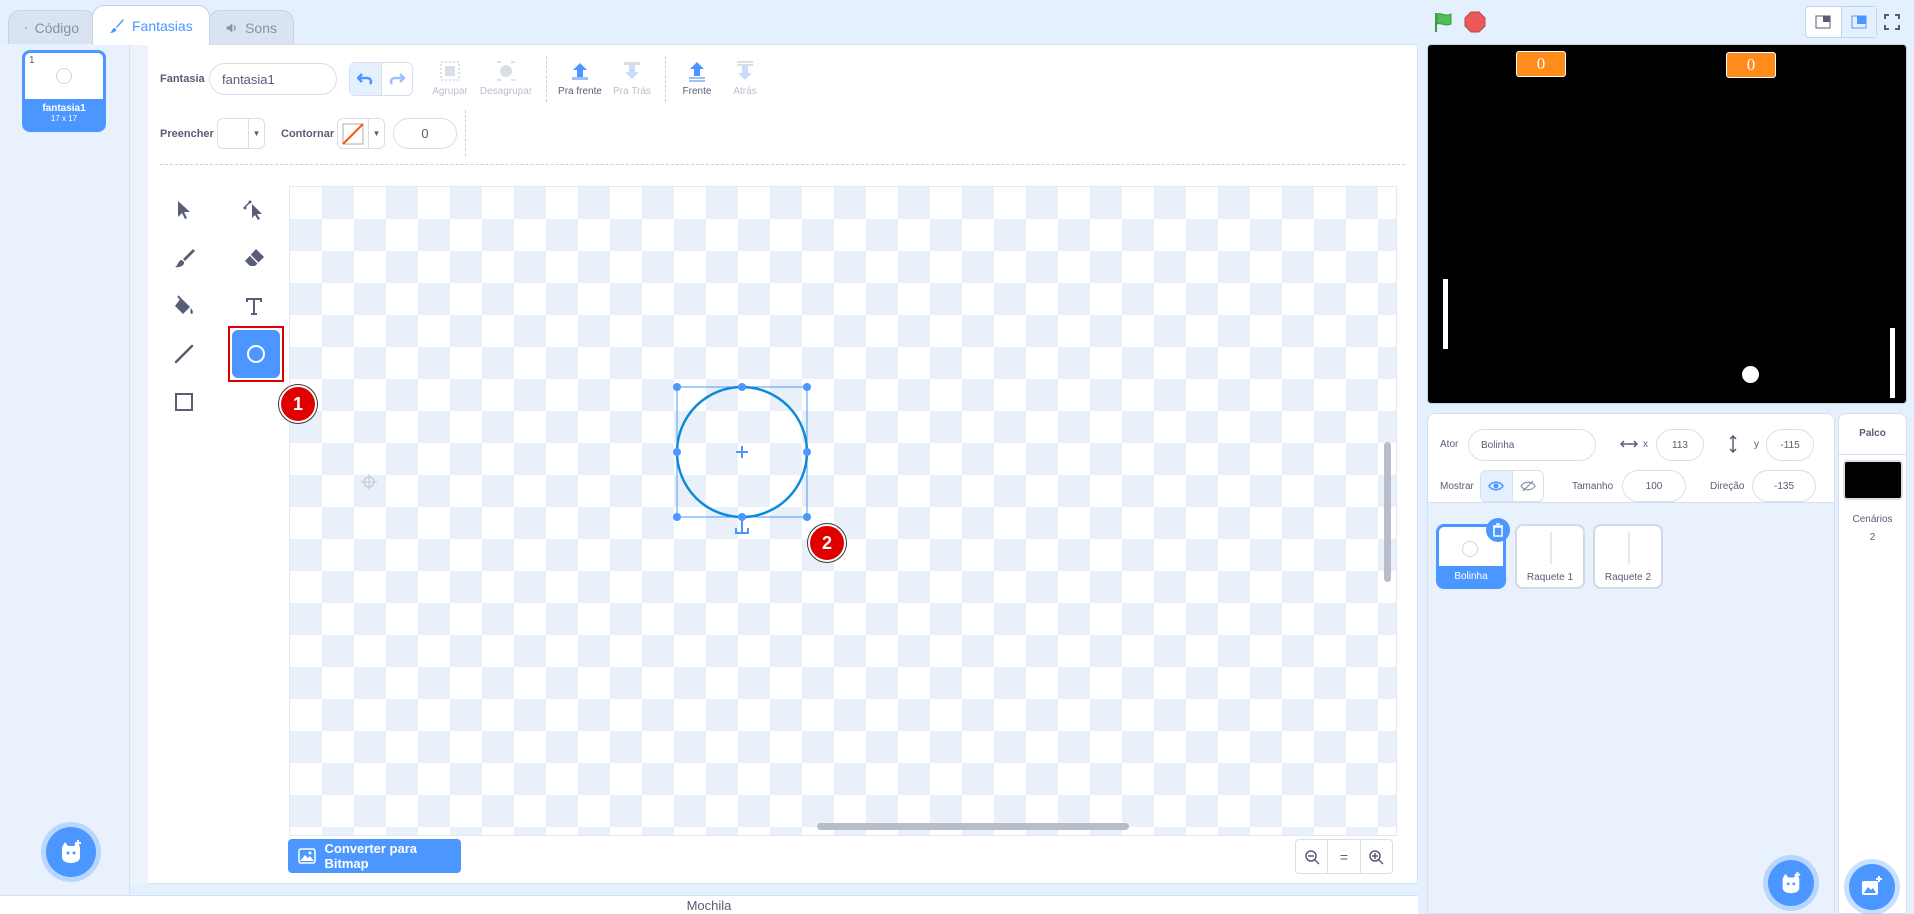 This screenshot has width=1914, height=914. What do you see at coordinates (827, 543) in the screenshot?
I see `step-marker-2: 2` at bounding box center [827, 543].